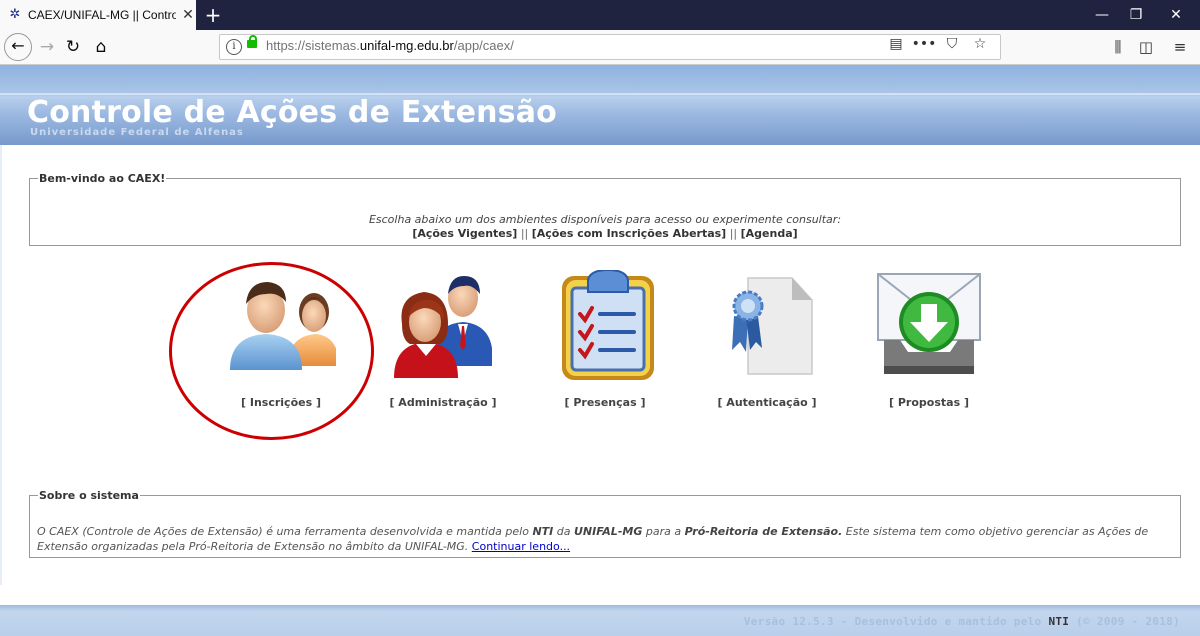 The width and height of the screenshot is (1200, 636). What do you see at coordinates (924, 44) in the screenshot?
I see `page-actions-icon: •••` at bounding box center [924, 44].